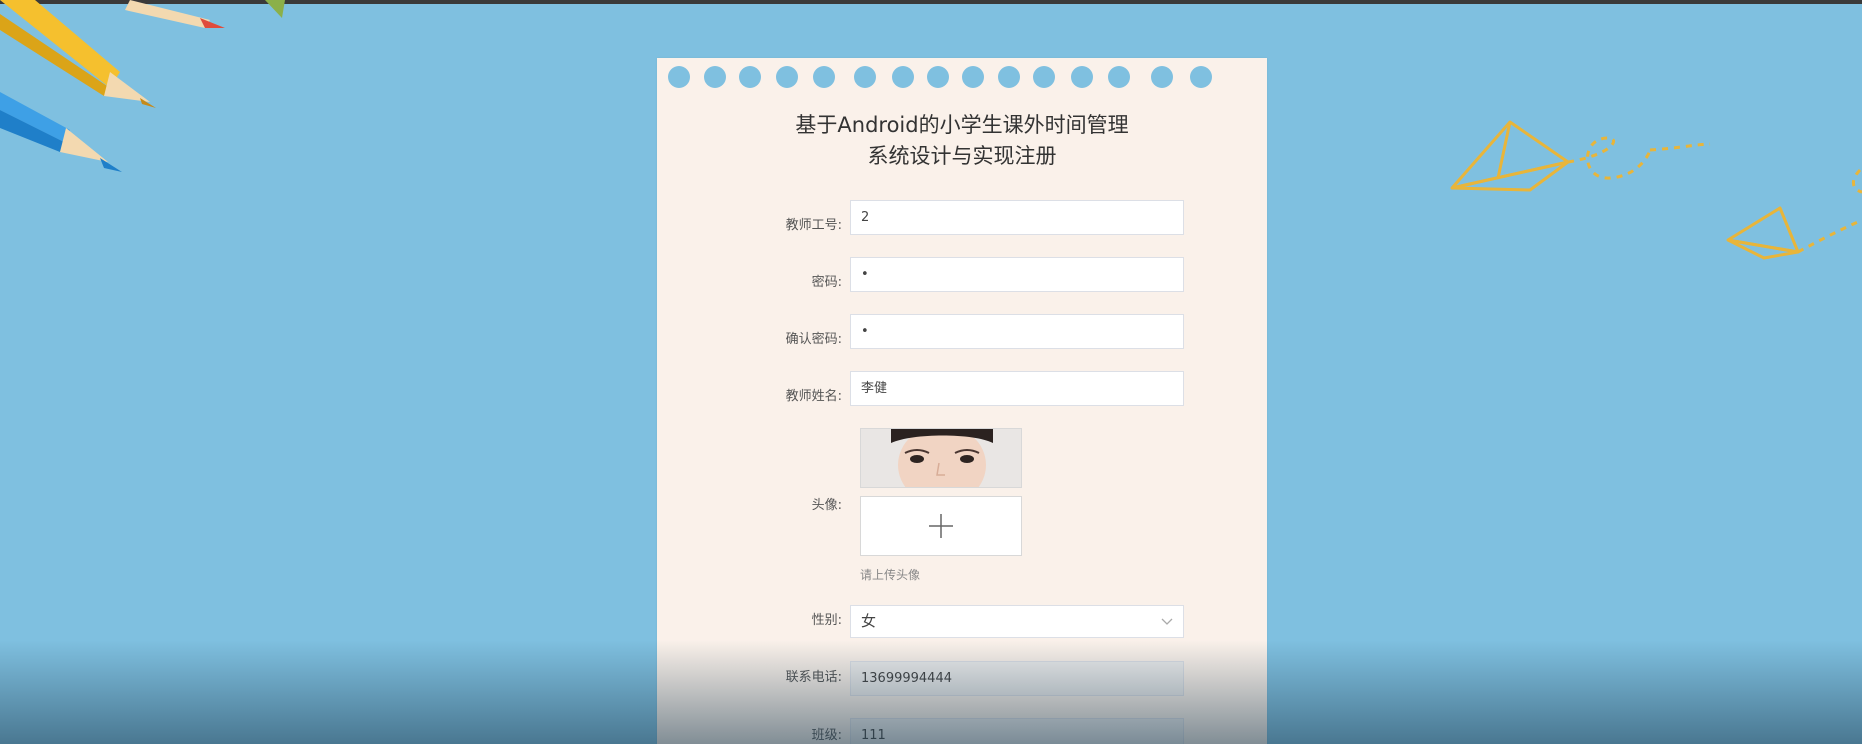 The height and width of the screenshot is (744, 1862). What do you see at coordinates (275, 9) in the screenshot?
I see `green-pencil-tip-icon` at bounding box center [275, 9].